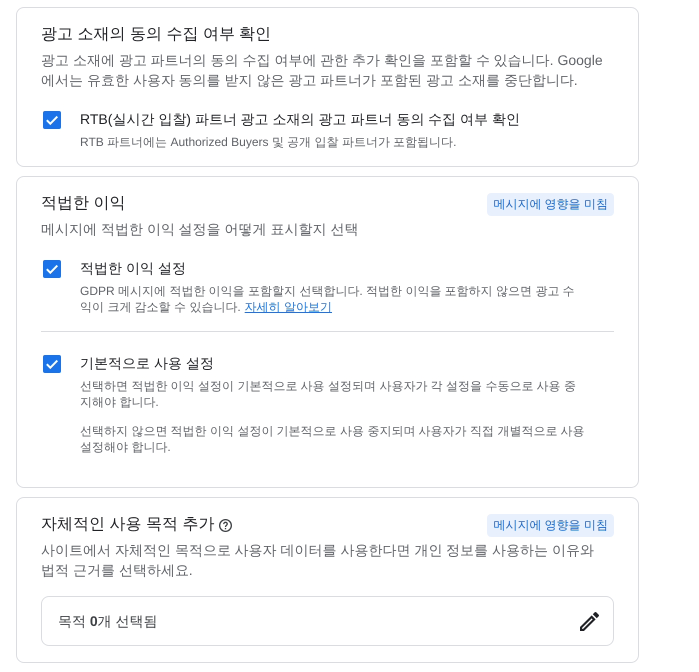  I want to click on checkbox-label: RTB(실시간 입찰) 파트너 광고 소재의 광고 파트너 동의 수집 여부 확인, so click(300, 119).